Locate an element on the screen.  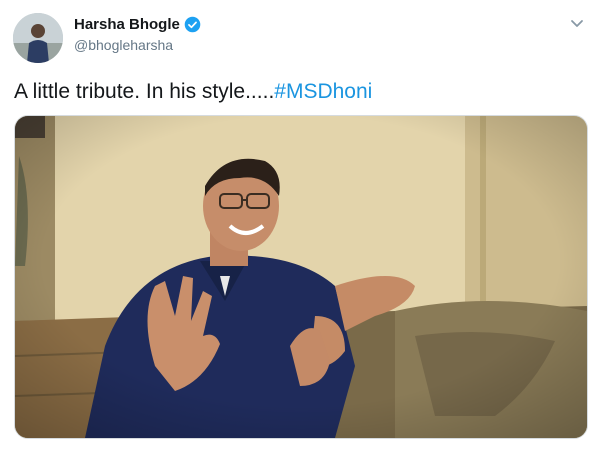
profile-photo-icon is located at coordinates (38, 38).